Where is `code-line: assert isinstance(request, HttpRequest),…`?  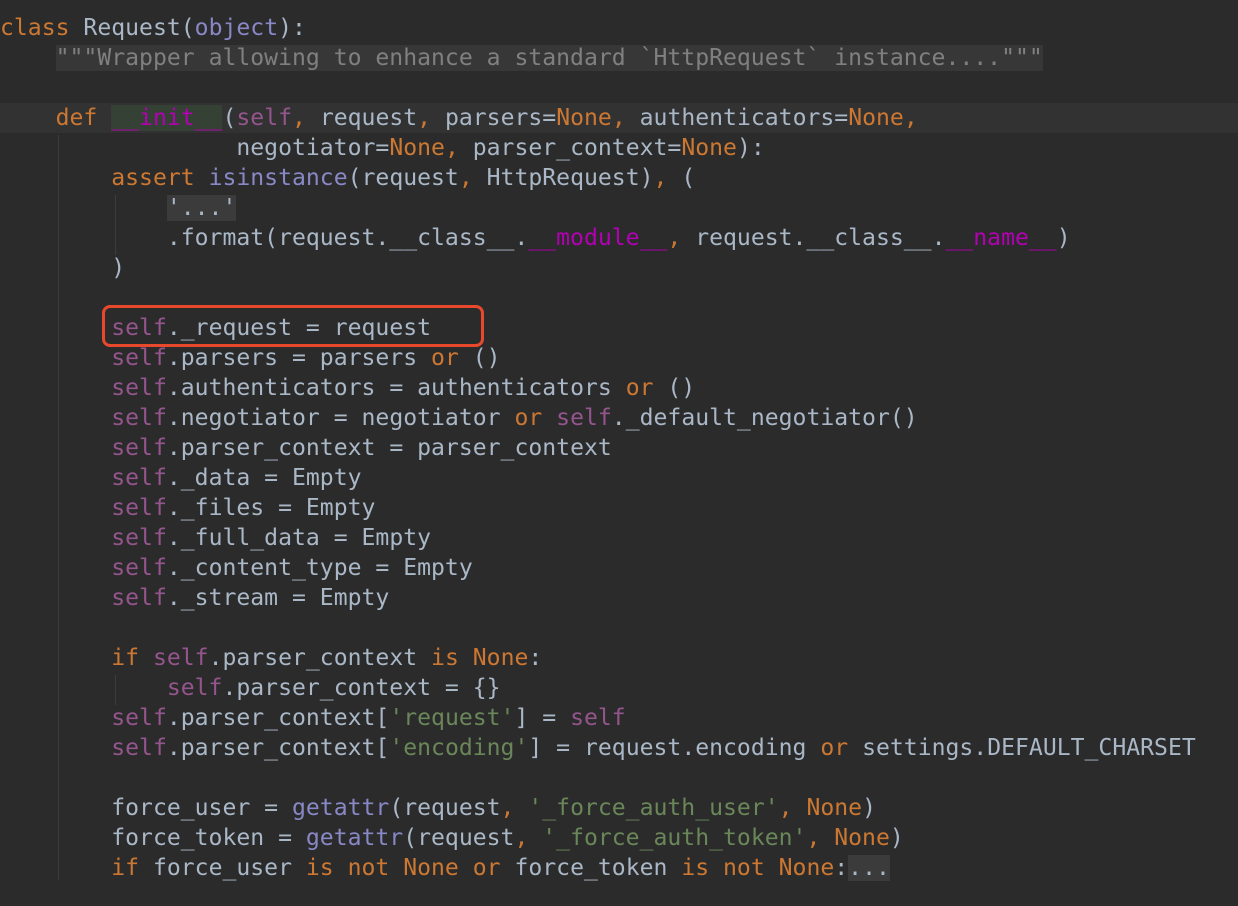 code-line: assert isinstance(request, HttpRequest),… is located at coordinates (619, 178).